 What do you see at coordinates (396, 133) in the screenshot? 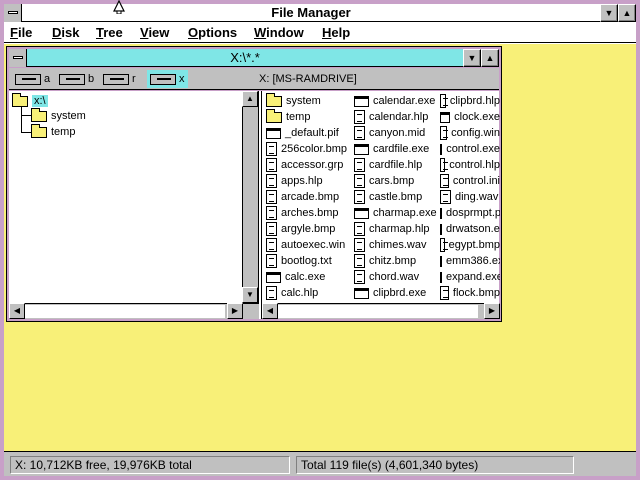
I see `file-item: canyon.mid` at bounding box center [396, 133].